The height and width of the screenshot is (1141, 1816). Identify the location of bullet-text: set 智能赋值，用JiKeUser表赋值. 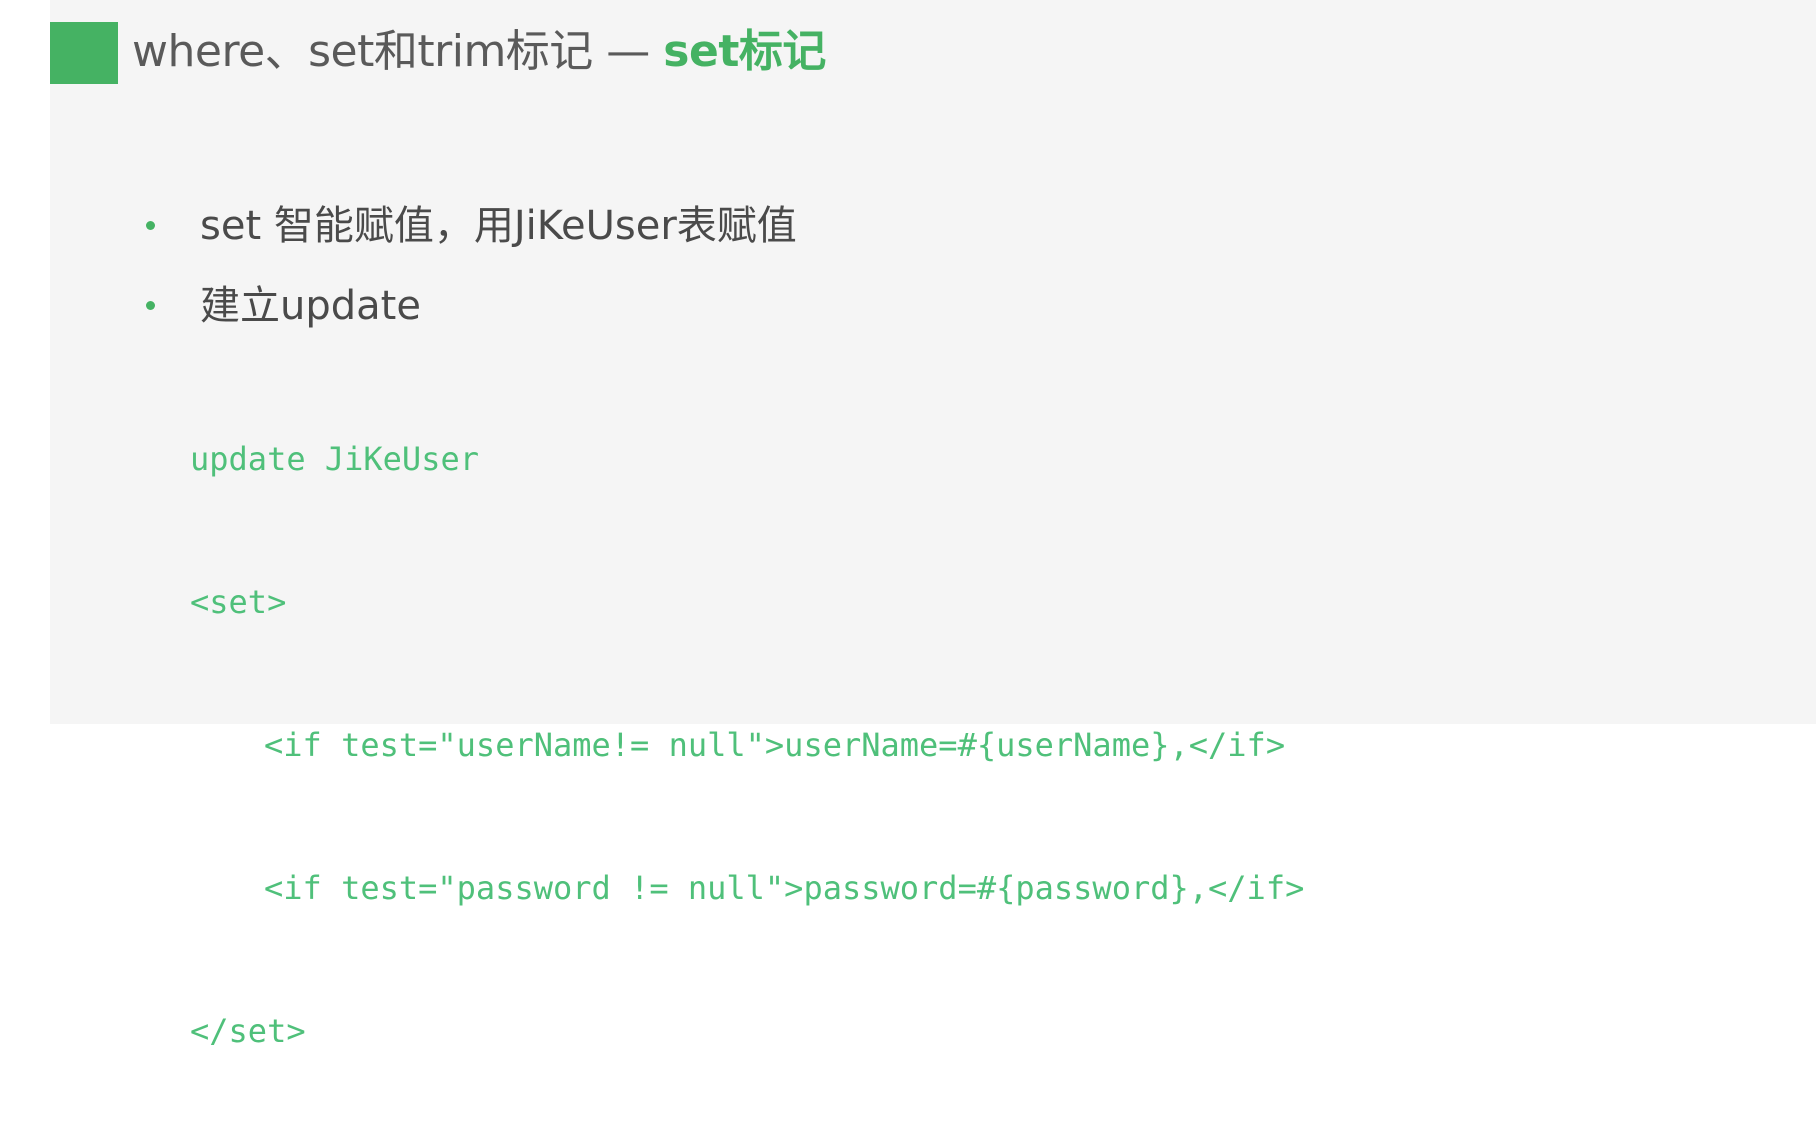
(498, 226).